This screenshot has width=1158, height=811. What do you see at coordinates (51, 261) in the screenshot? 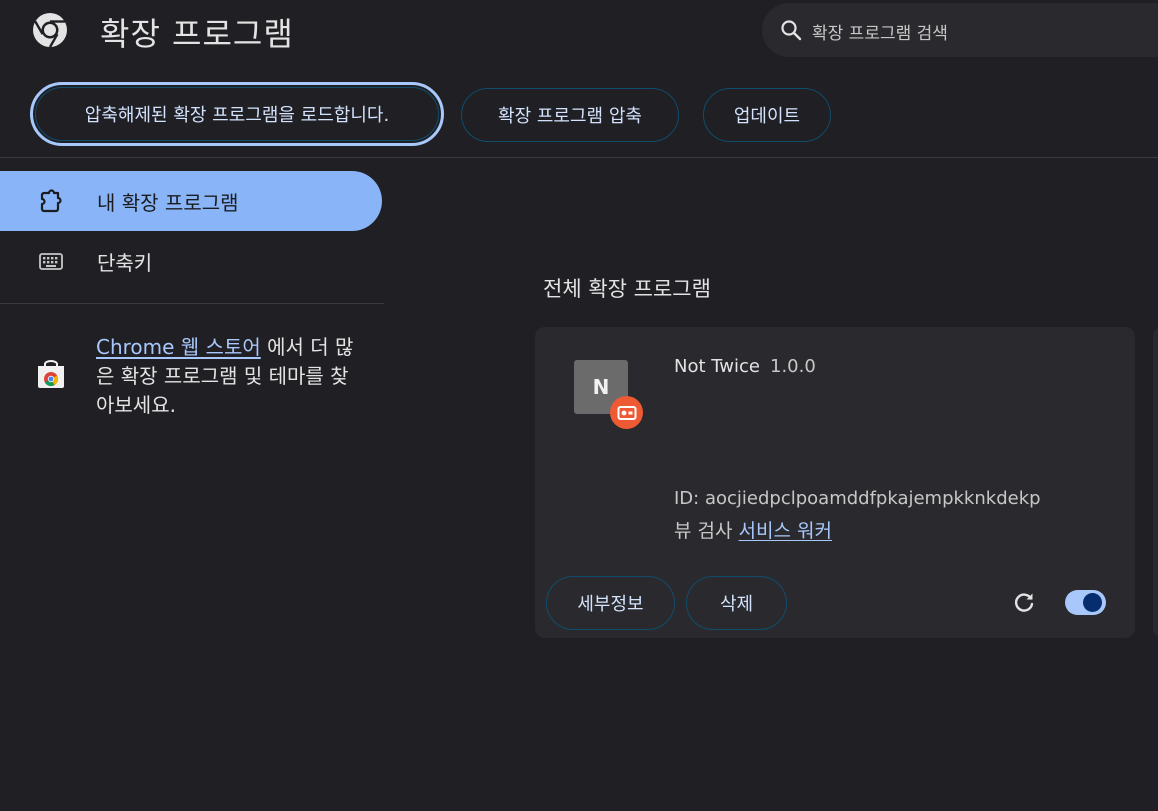
I see `keyboard-icon` at bounding box center [51, 261].